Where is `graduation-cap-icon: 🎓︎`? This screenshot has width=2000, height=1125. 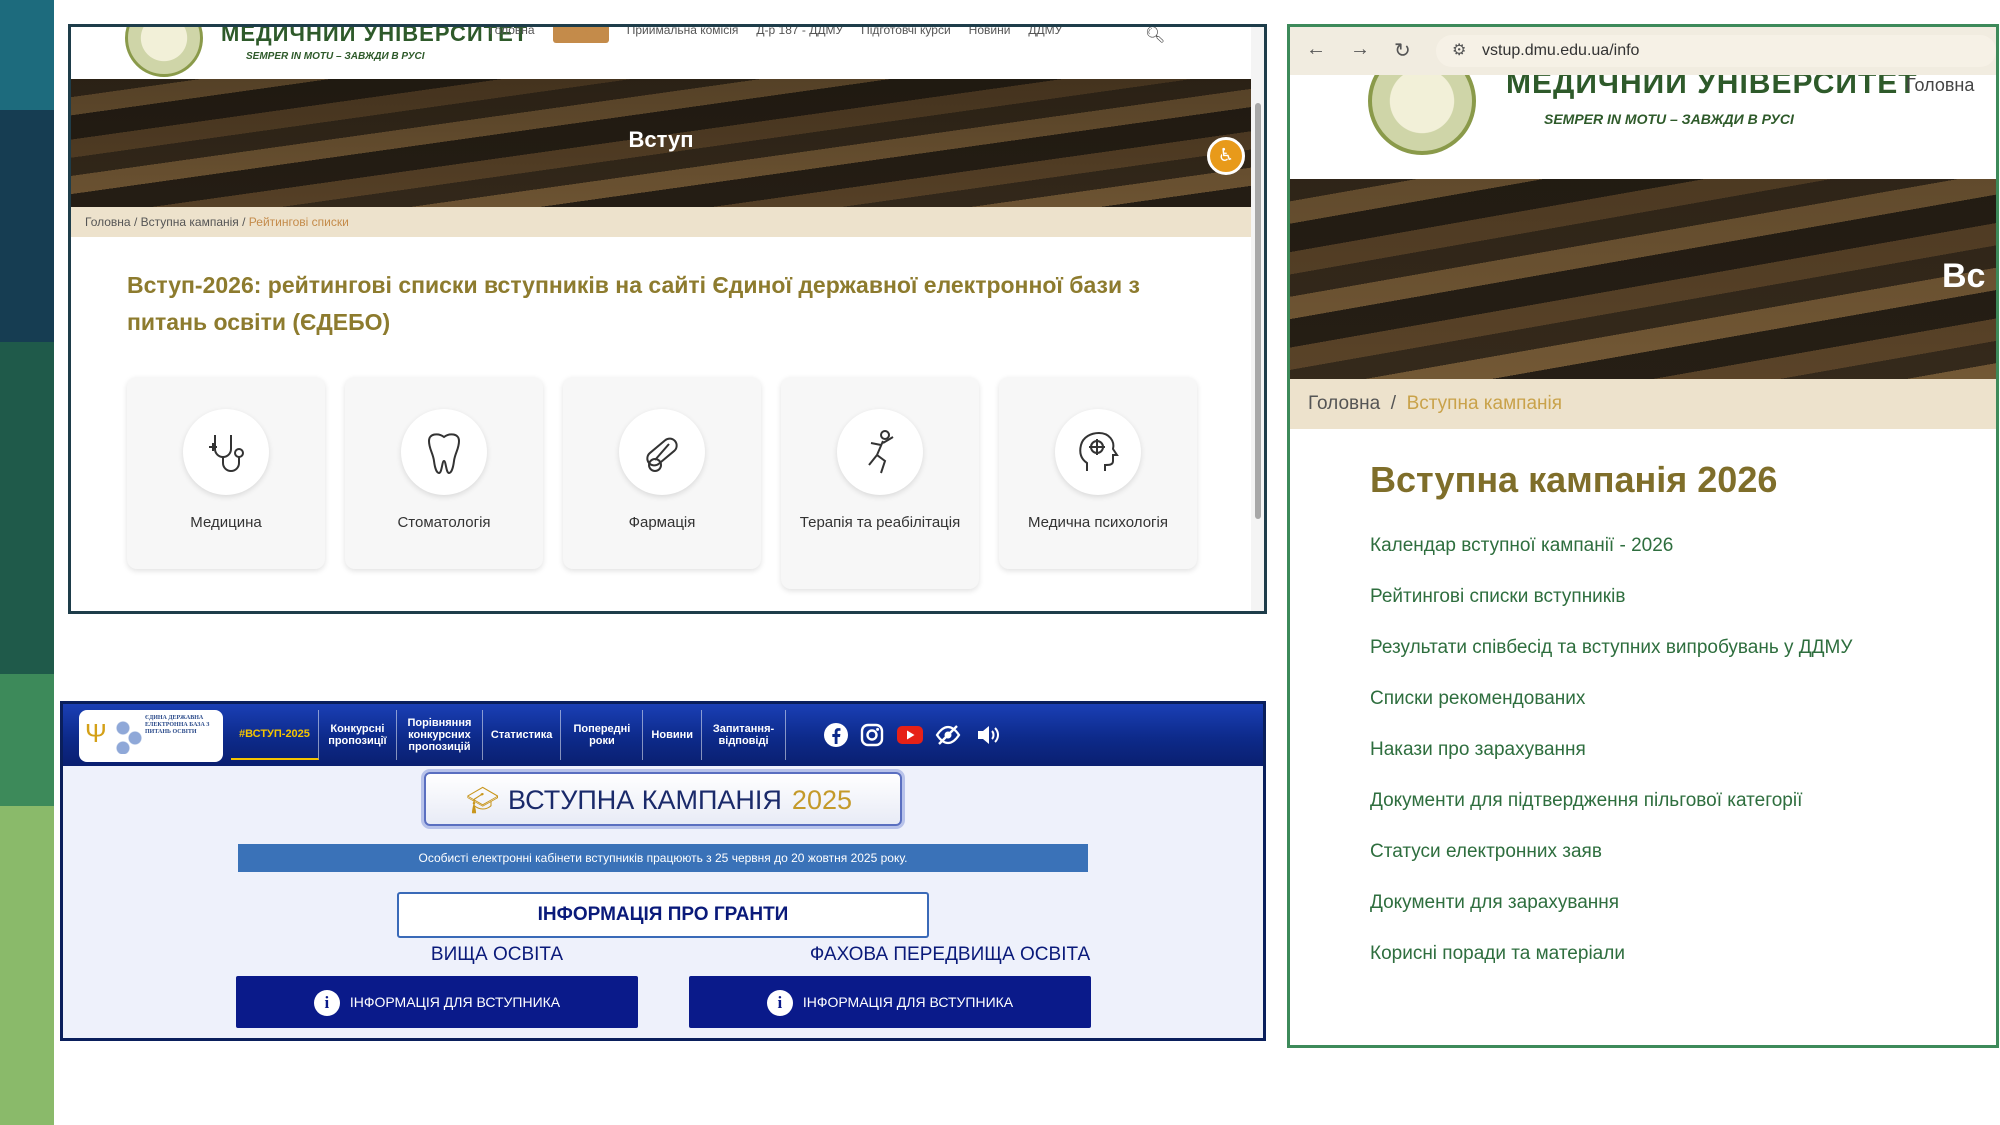
graduation-cap-icon: 🎓︎ is located at coordinates (483, 800).